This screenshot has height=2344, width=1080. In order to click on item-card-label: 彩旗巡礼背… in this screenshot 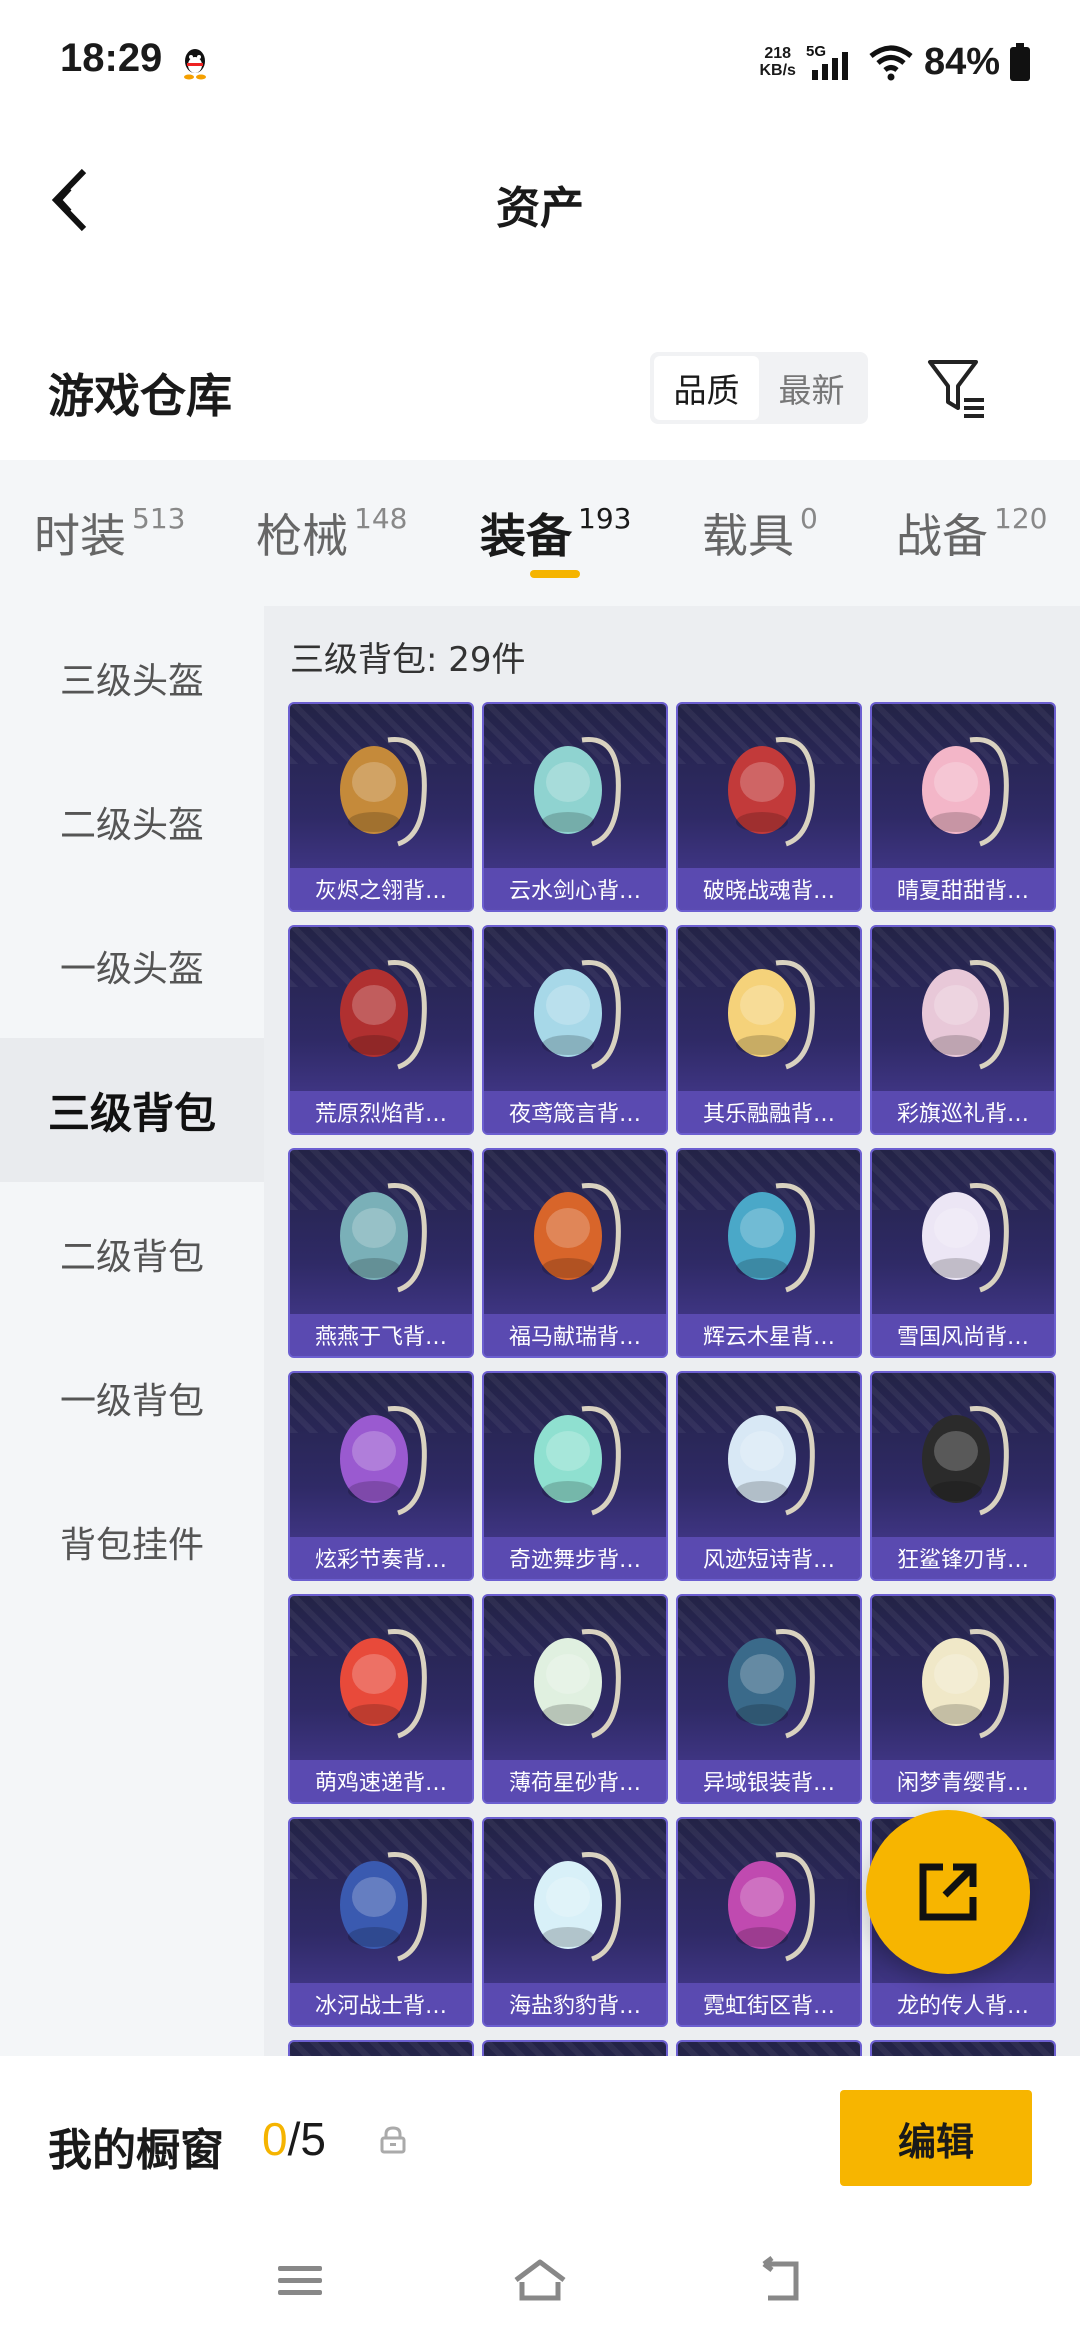, I will do `click(963, 1112)`.